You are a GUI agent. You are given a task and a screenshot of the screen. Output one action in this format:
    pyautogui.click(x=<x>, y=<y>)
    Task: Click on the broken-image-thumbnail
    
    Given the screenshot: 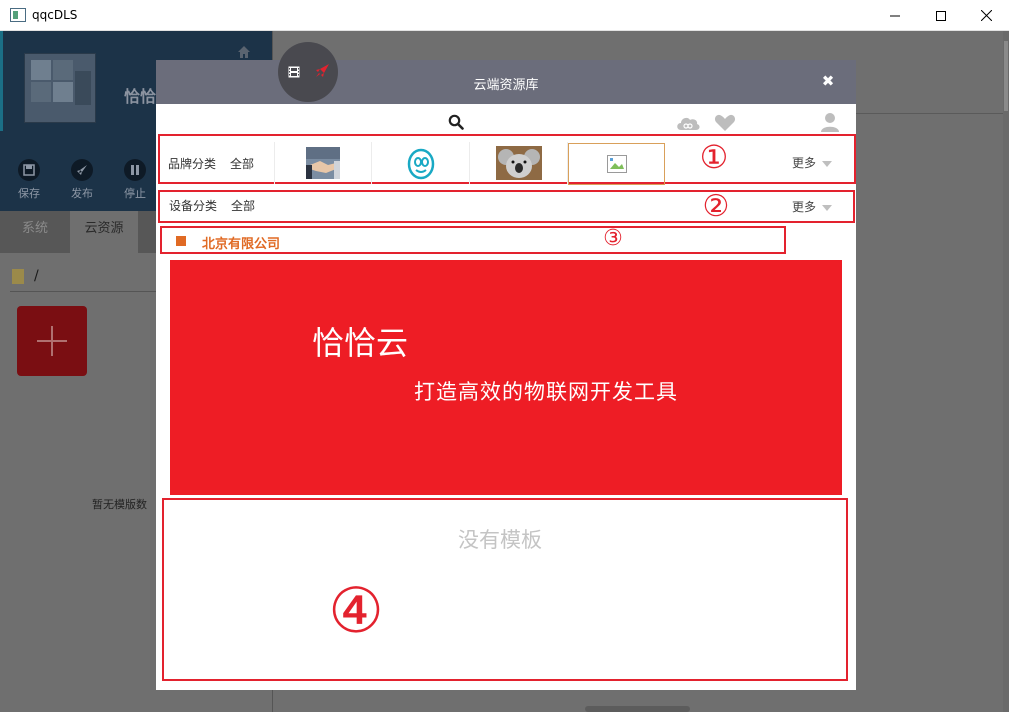 What is the action you would take?
    pyautogui.click(x=616, y=164)
    